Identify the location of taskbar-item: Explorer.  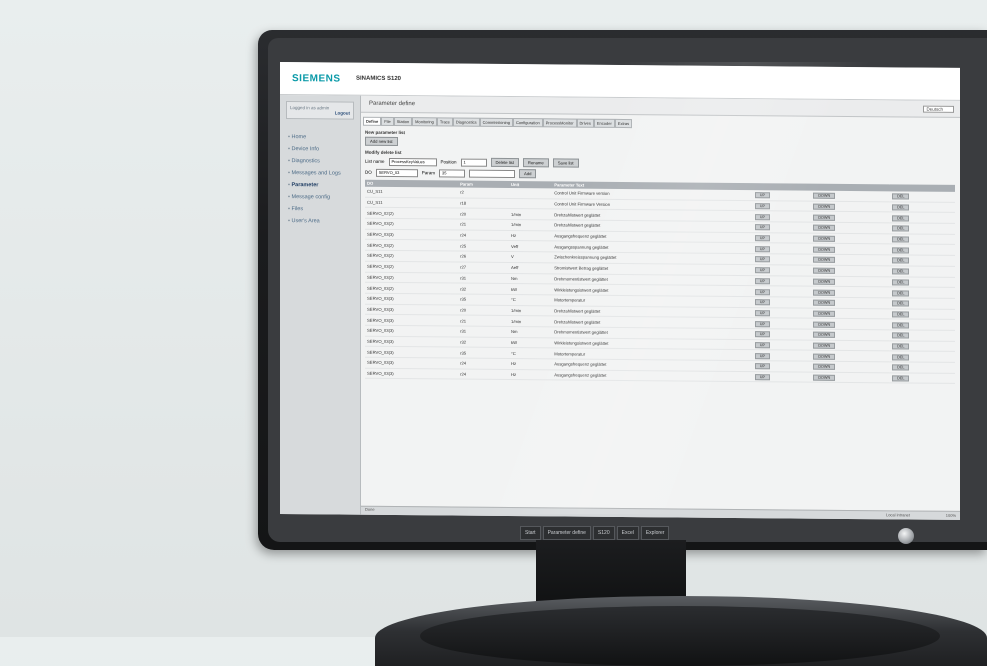
(655, 533).